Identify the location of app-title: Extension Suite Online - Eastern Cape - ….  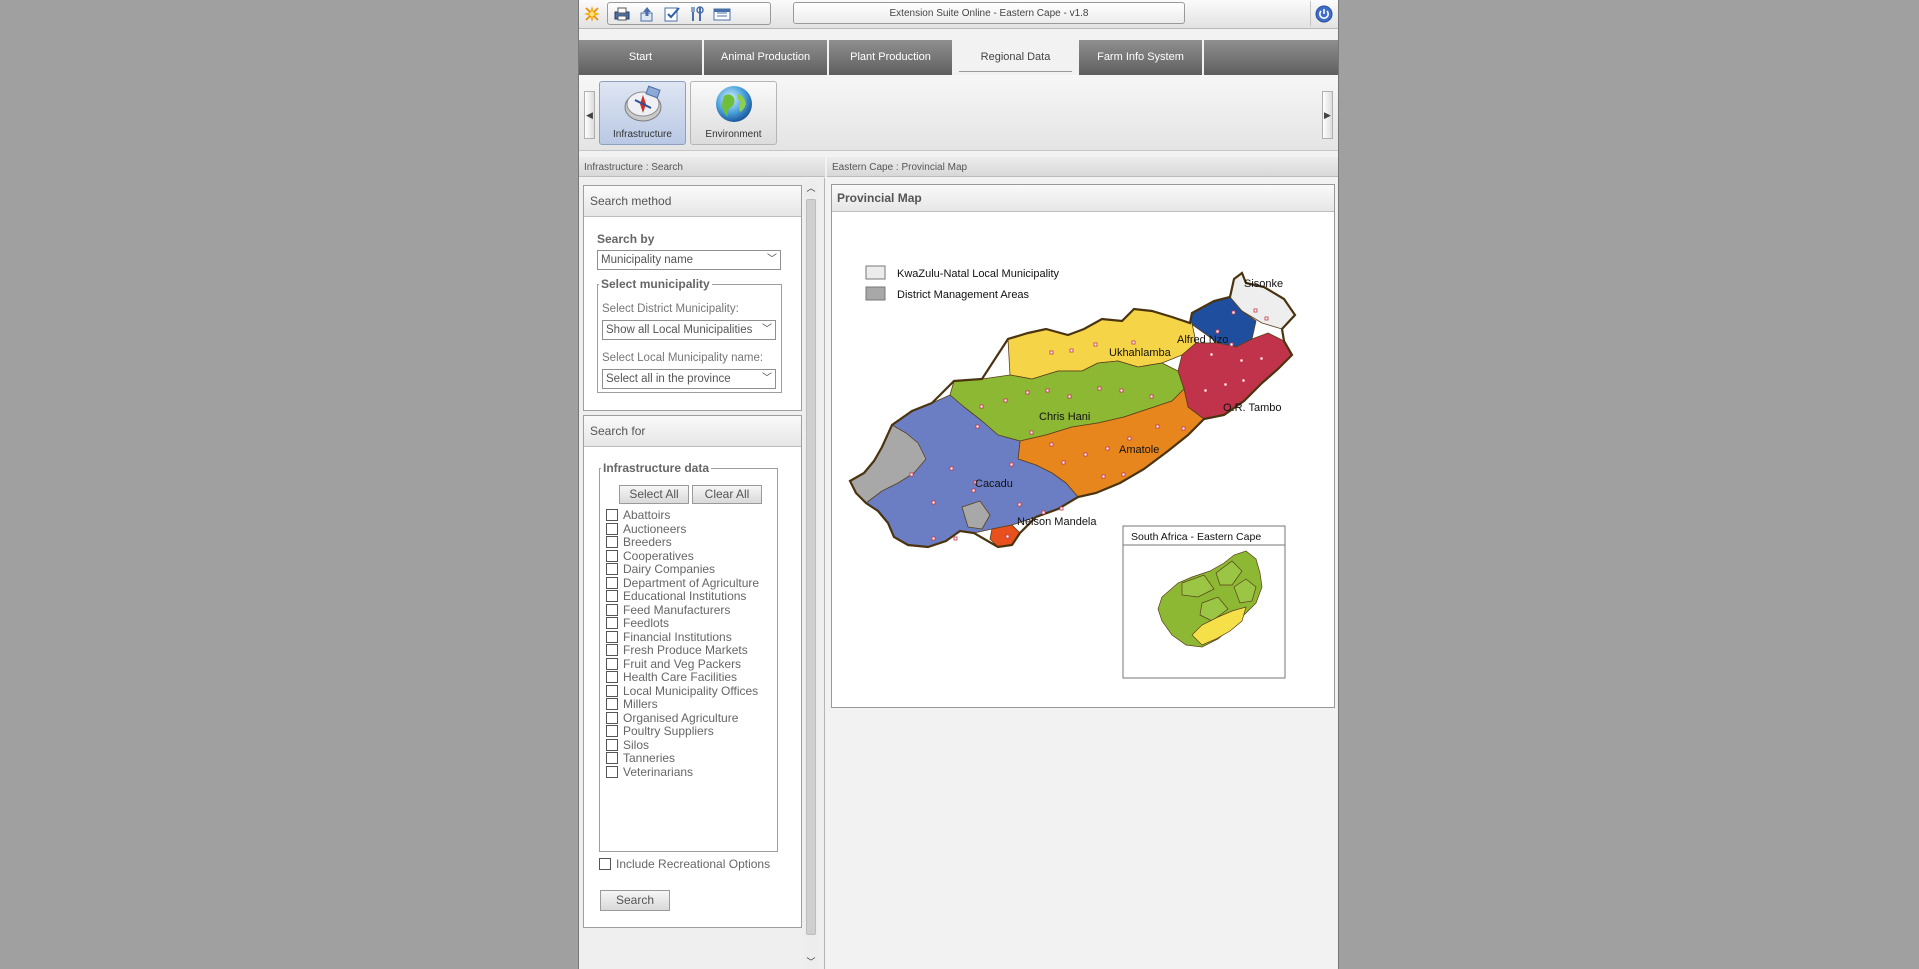
(989, 13).